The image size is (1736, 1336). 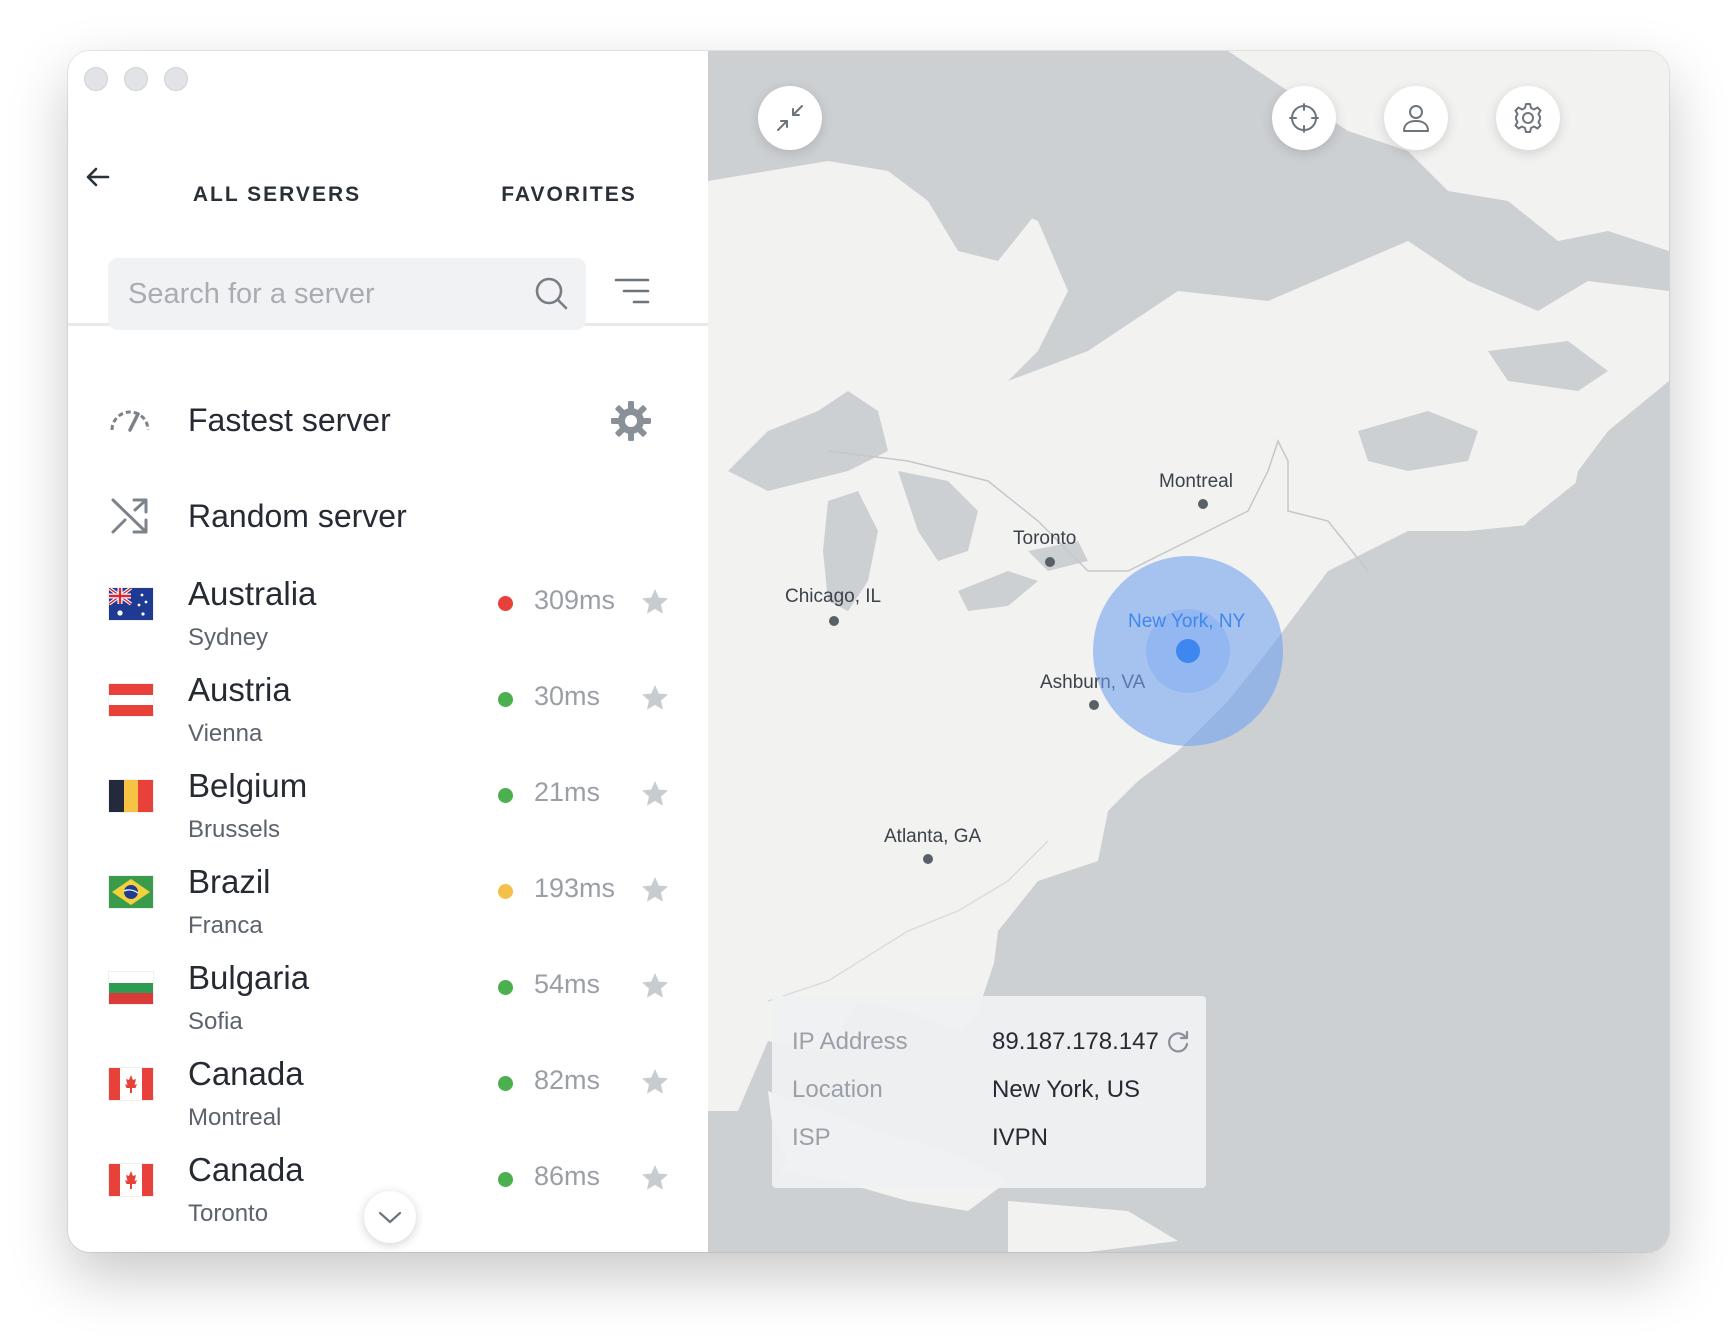 What do you see at coordinates (569, 215) in the screenshot?
I see `tab-favorites: FAVORITES` at bounding box center [569, 215].